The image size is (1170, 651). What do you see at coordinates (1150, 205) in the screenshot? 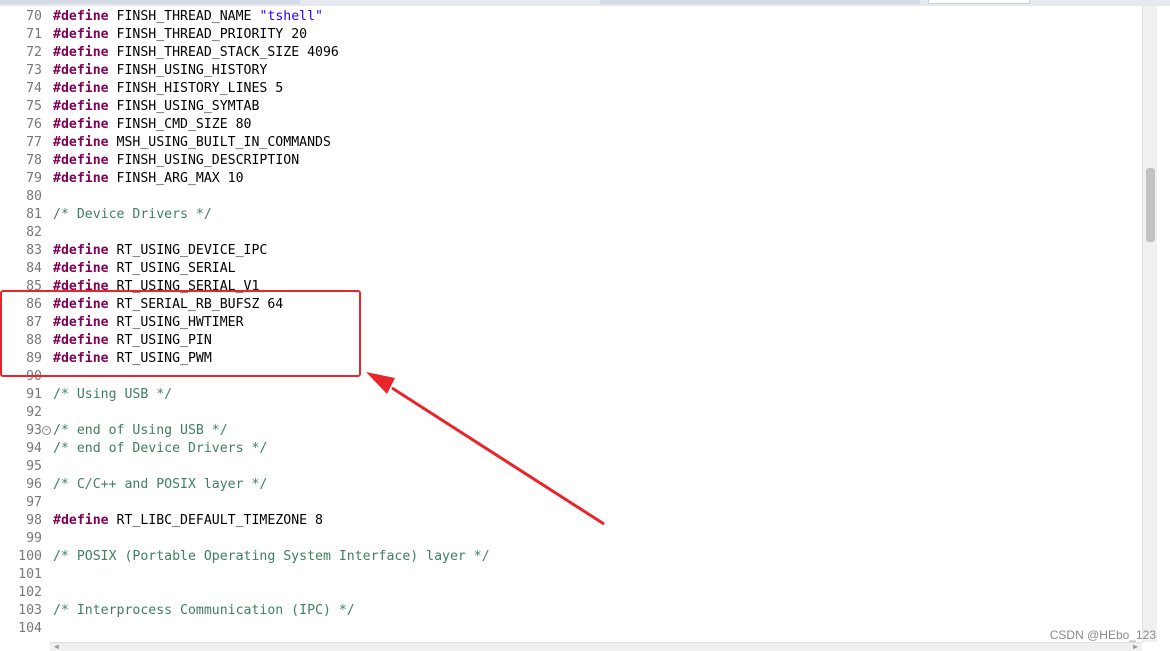
I see `vertical-scrollbar-thumb` at bounding box center [1150, 205].